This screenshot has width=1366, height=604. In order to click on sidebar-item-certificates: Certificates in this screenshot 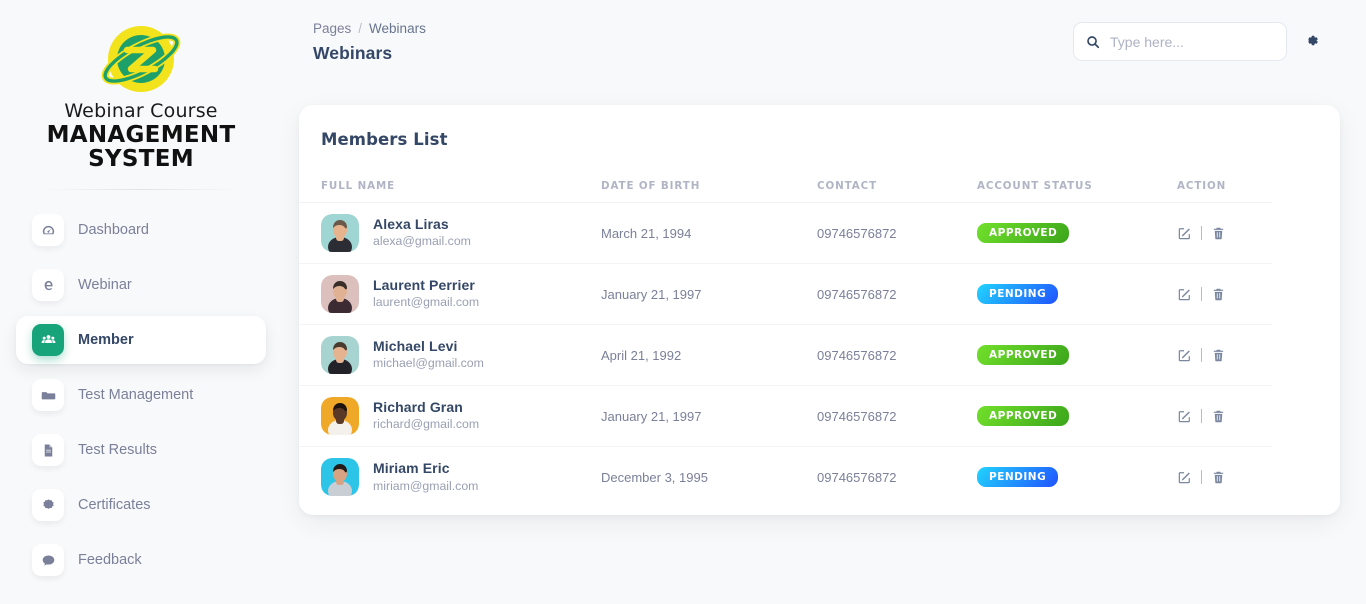, I will do `click(141, 505)`.